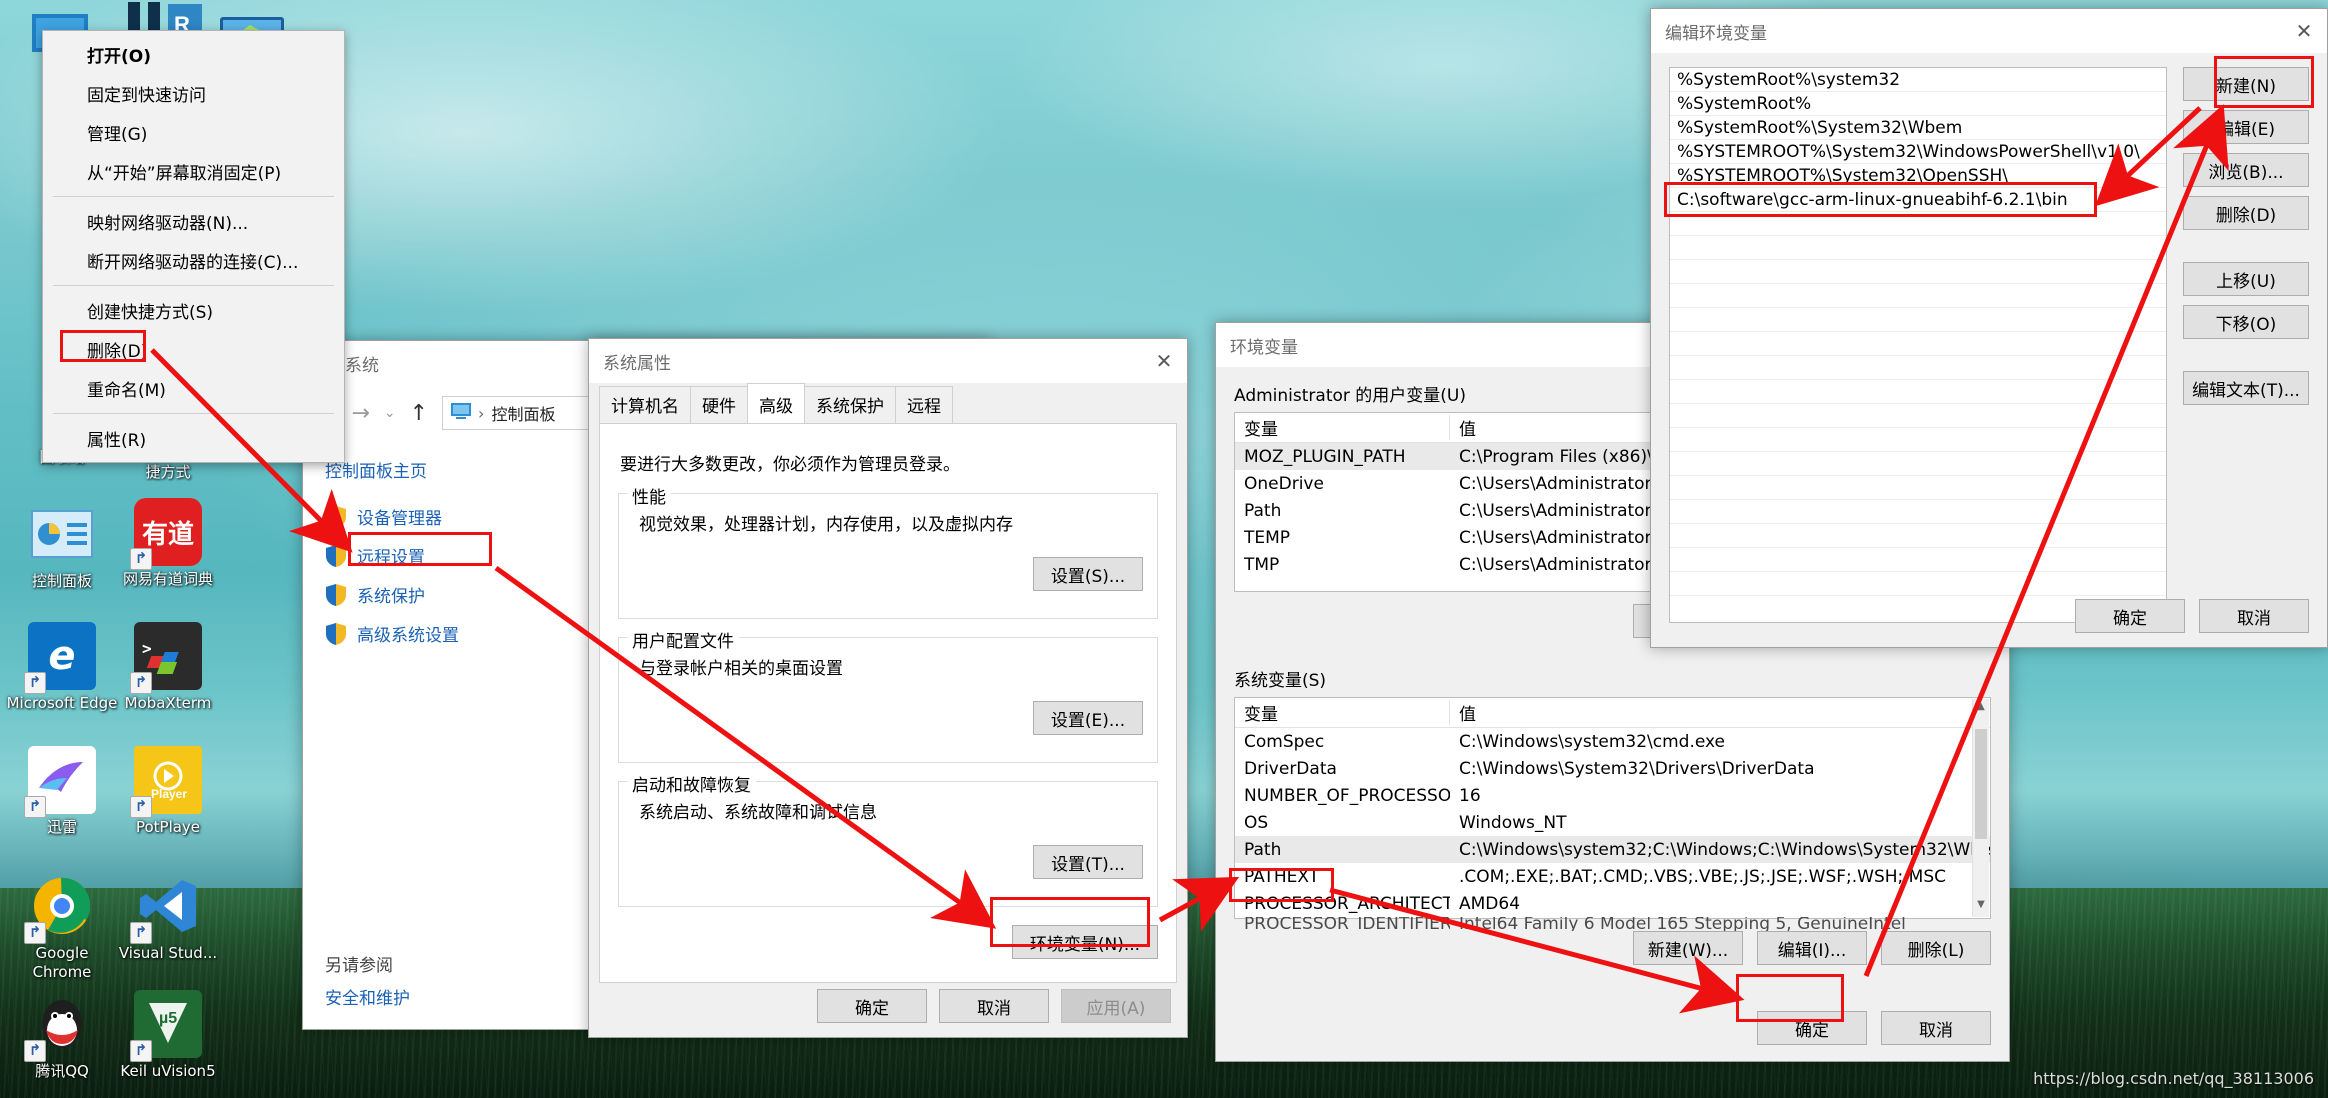  I want to click on tab-computer-name: 计算机名, so click(645, 404).